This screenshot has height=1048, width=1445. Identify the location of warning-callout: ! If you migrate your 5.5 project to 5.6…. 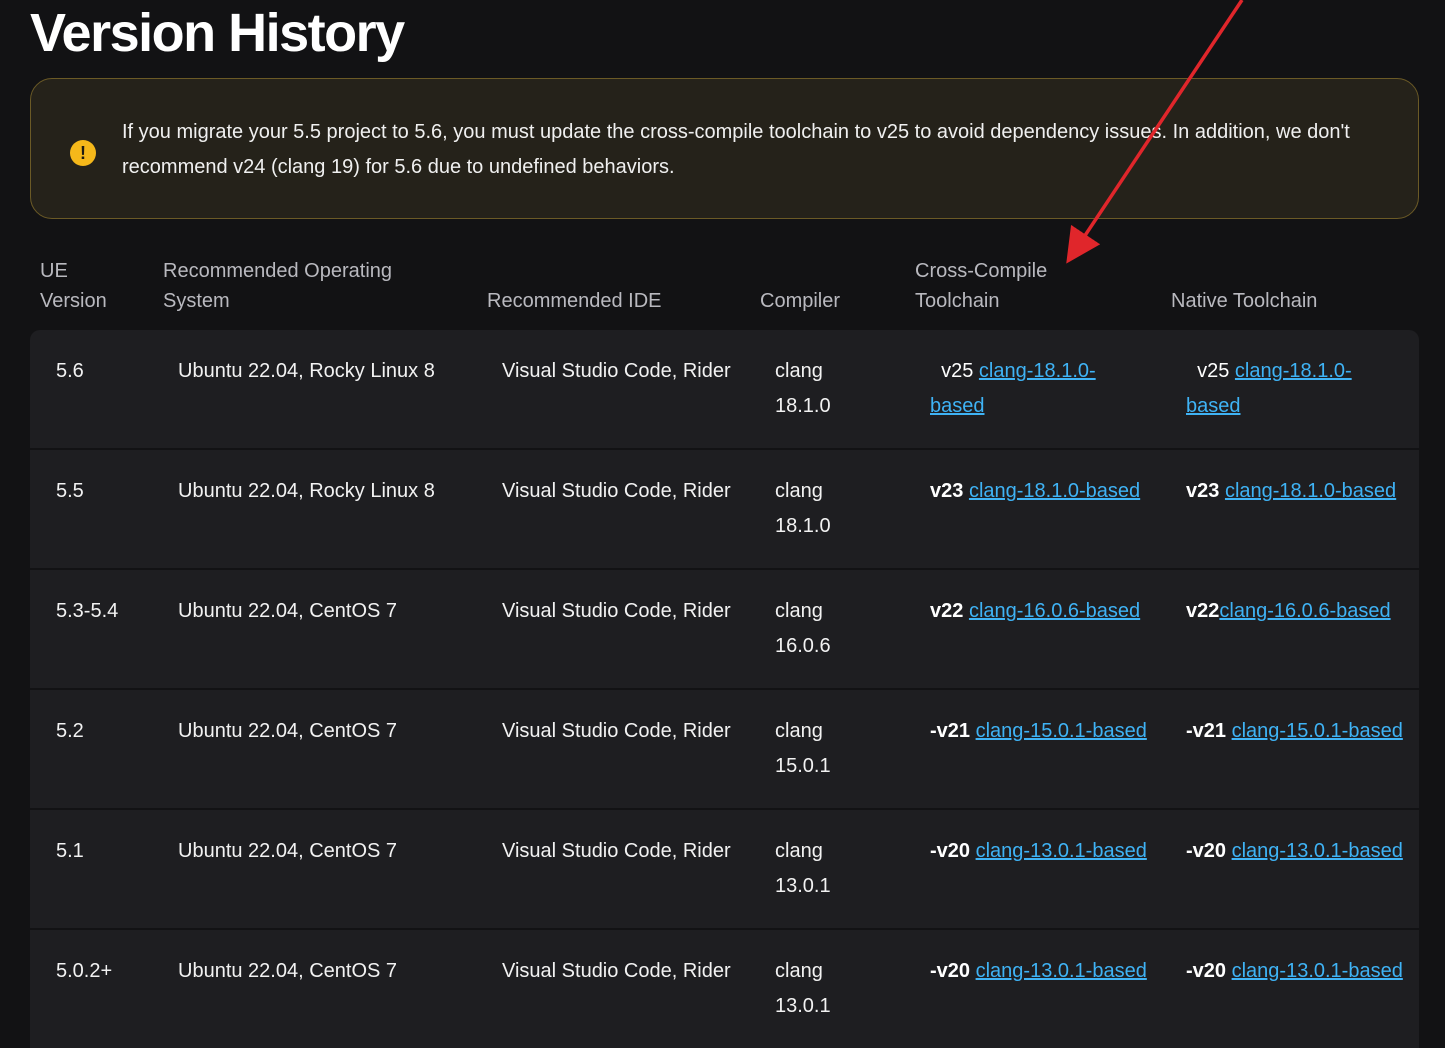
(724, 148).